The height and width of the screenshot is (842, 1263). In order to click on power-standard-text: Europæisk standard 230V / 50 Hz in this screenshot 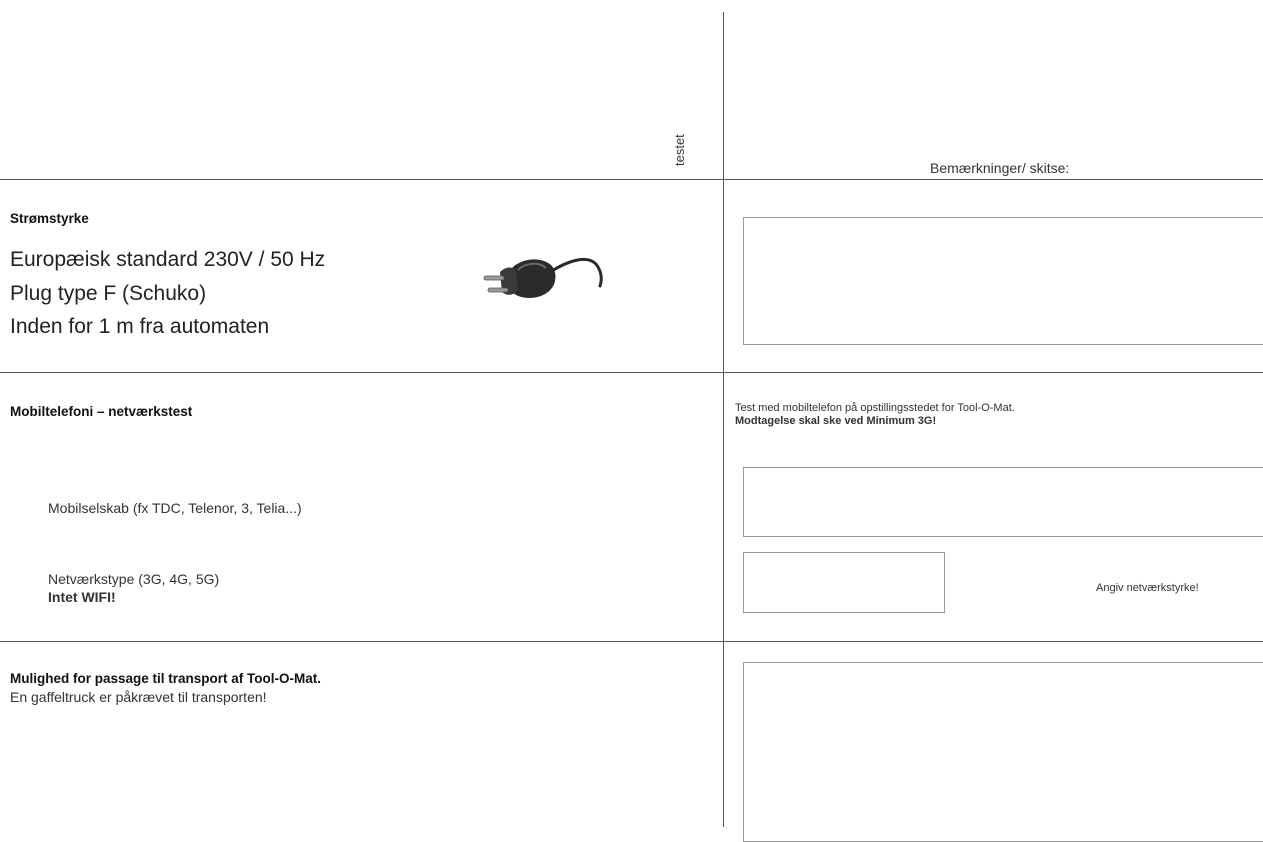, I will do `click(168, 259)`.